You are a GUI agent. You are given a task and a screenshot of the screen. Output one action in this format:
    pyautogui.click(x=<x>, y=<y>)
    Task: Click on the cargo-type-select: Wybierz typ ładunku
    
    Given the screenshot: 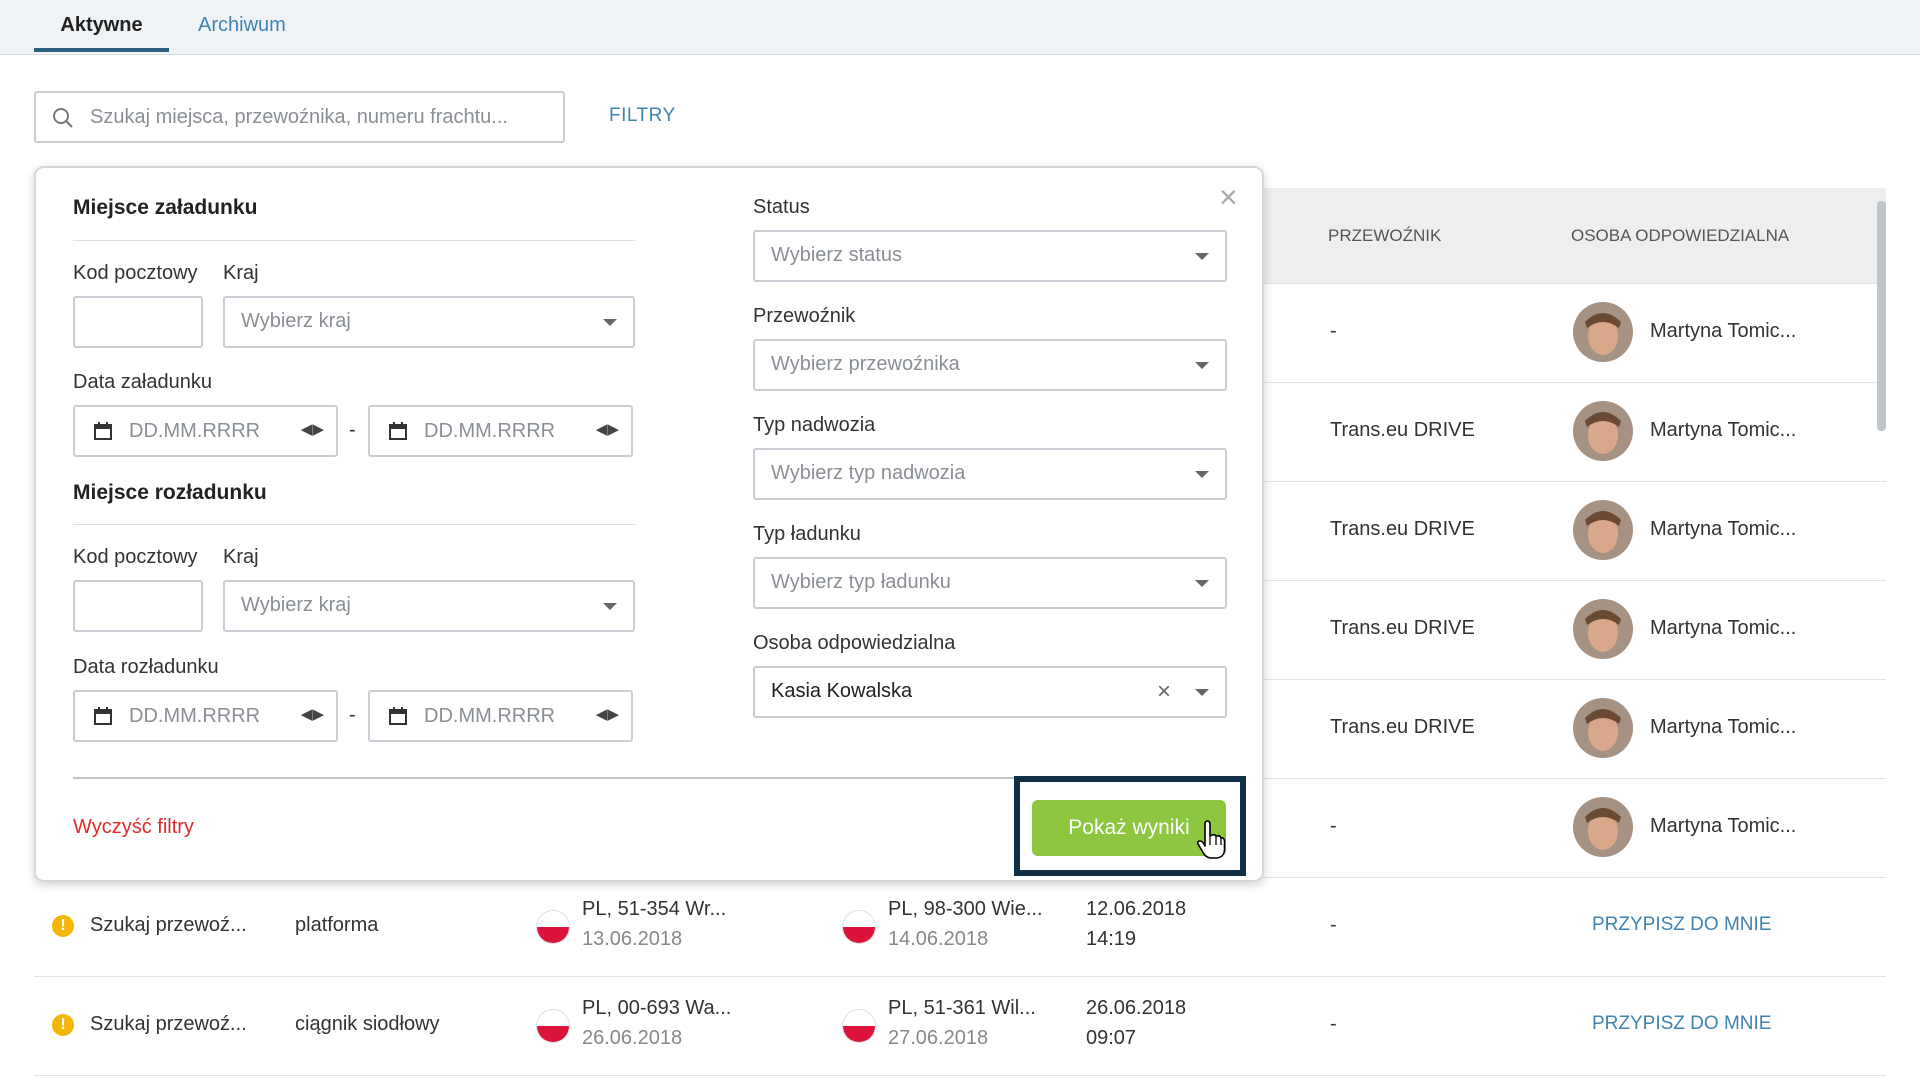 What is the action you would take?
    pyautogui.click(x=990, y=583)
    